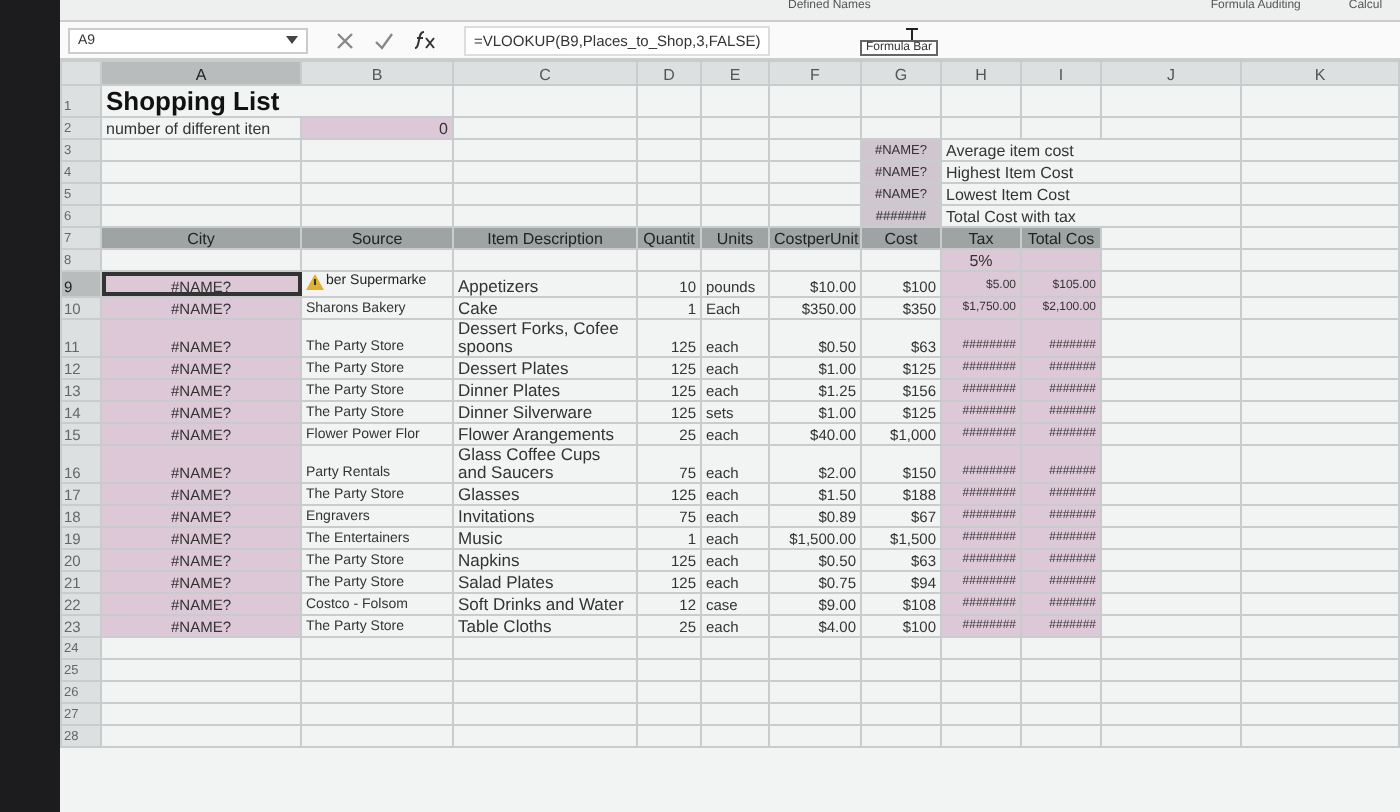 The width and height of the screenshot is (1400, 812). I want to click on column-header: A, so click(201, 73).